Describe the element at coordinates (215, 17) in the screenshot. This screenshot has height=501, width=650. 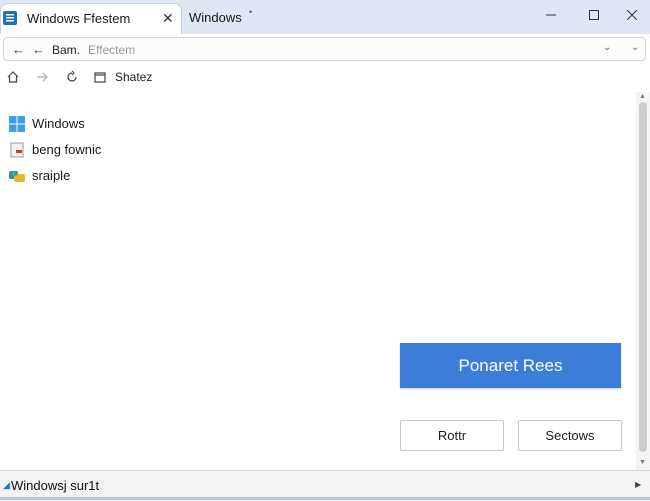
I see `tab-title: Windows` at that location.